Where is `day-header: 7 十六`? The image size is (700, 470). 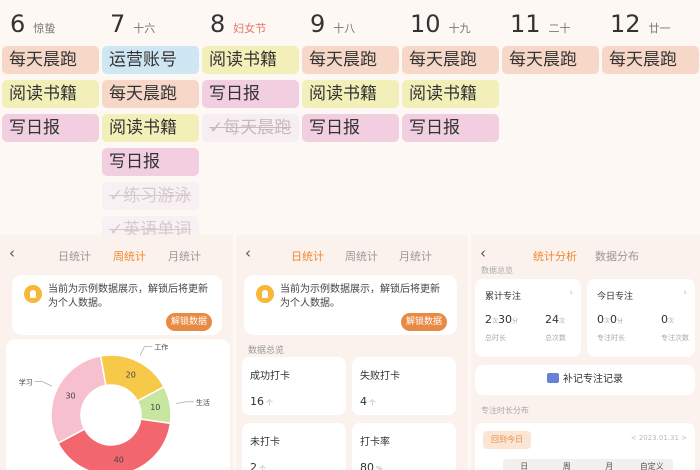
day-header: 7 十六 is located at coordinates (149, 23).